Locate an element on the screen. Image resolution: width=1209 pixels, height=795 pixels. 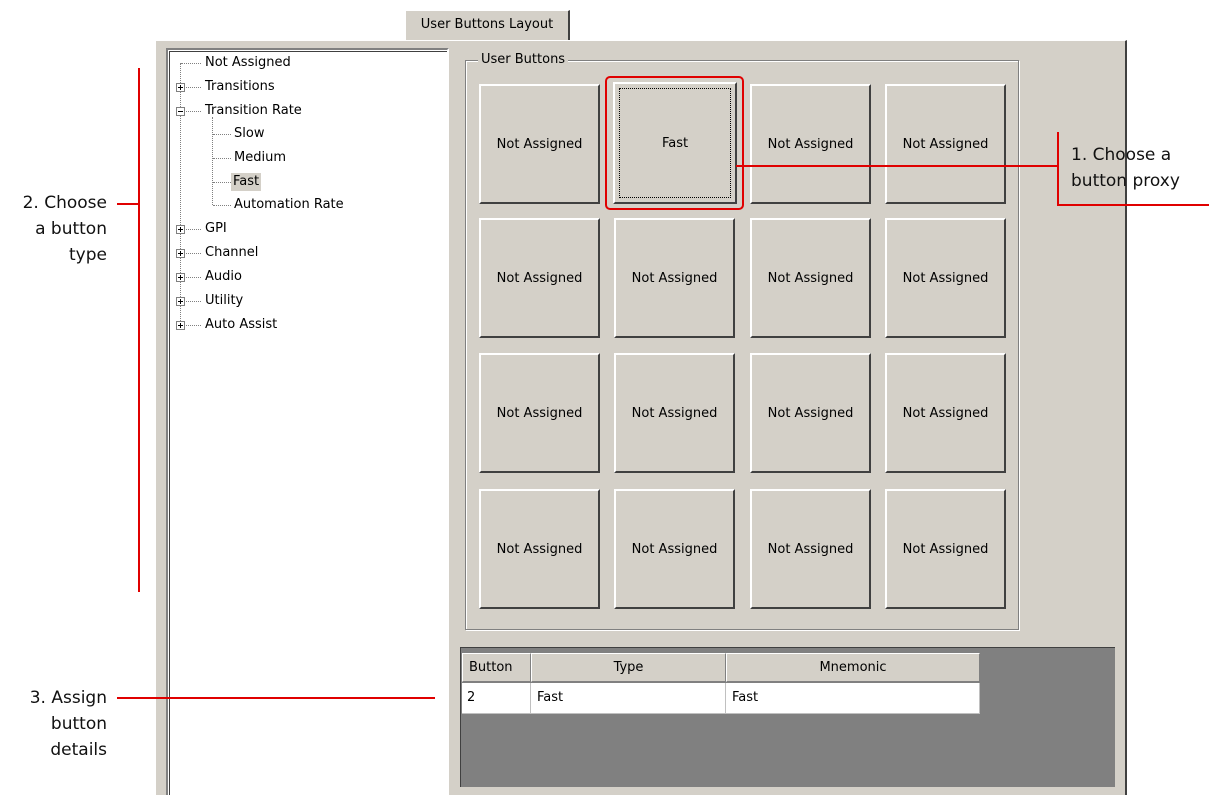
callout-line-assign-details is located at coordinates (276, 698).